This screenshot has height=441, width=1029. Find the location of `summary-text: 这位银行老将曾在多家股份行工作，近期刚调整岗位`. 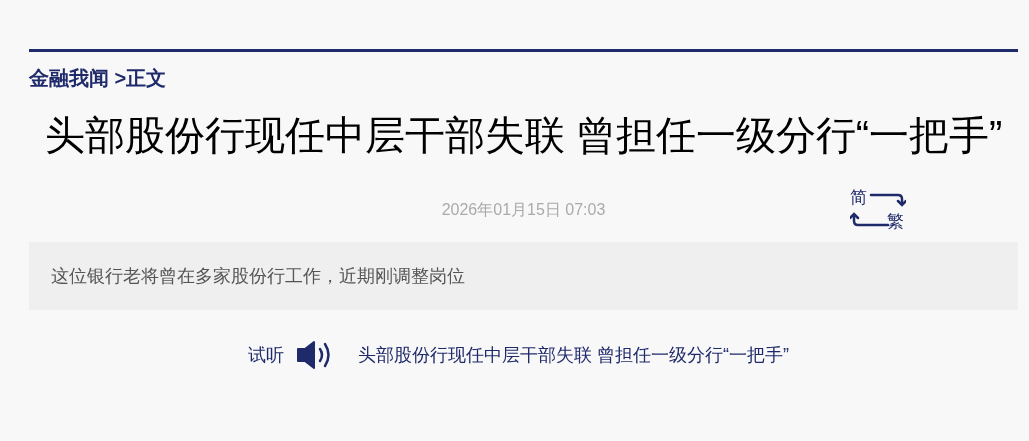

summary-text: 这位银行老将曾在多家股份行工作，近期刚调整岗位 is located at coordinates (258, 276).